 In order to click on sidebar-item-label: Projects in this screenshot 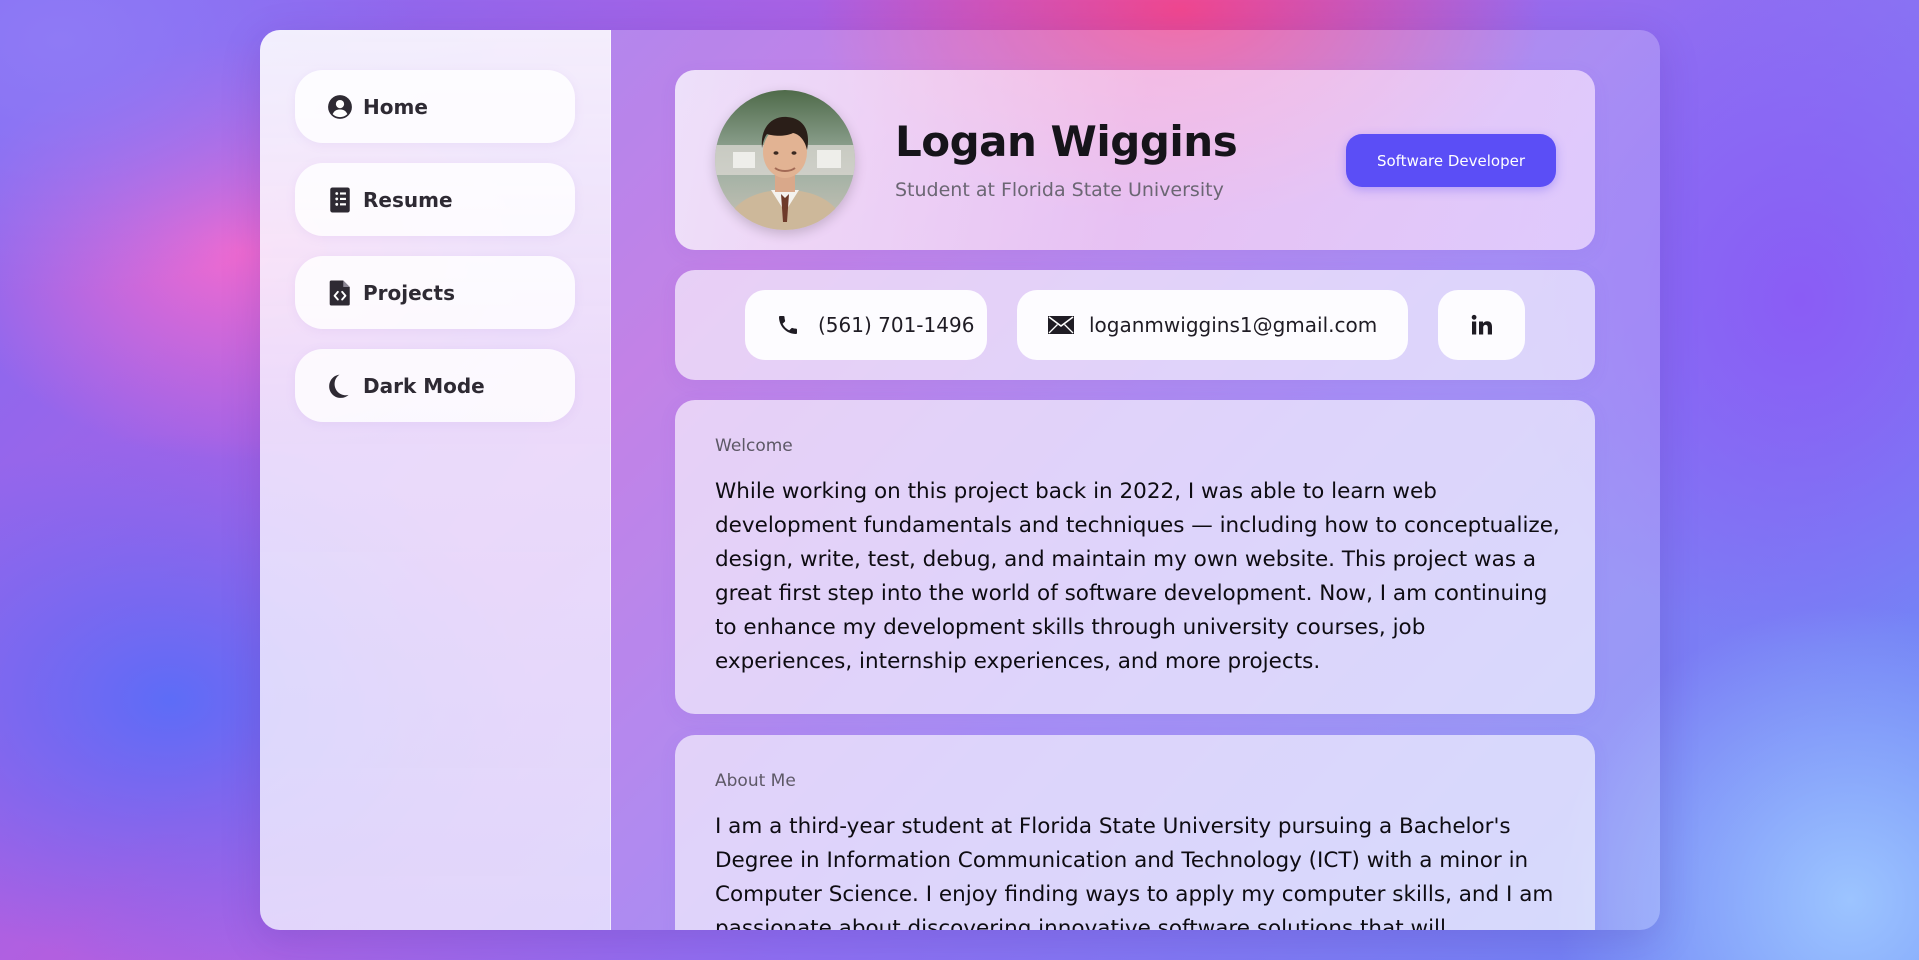, I will do `click(409, 292)`.